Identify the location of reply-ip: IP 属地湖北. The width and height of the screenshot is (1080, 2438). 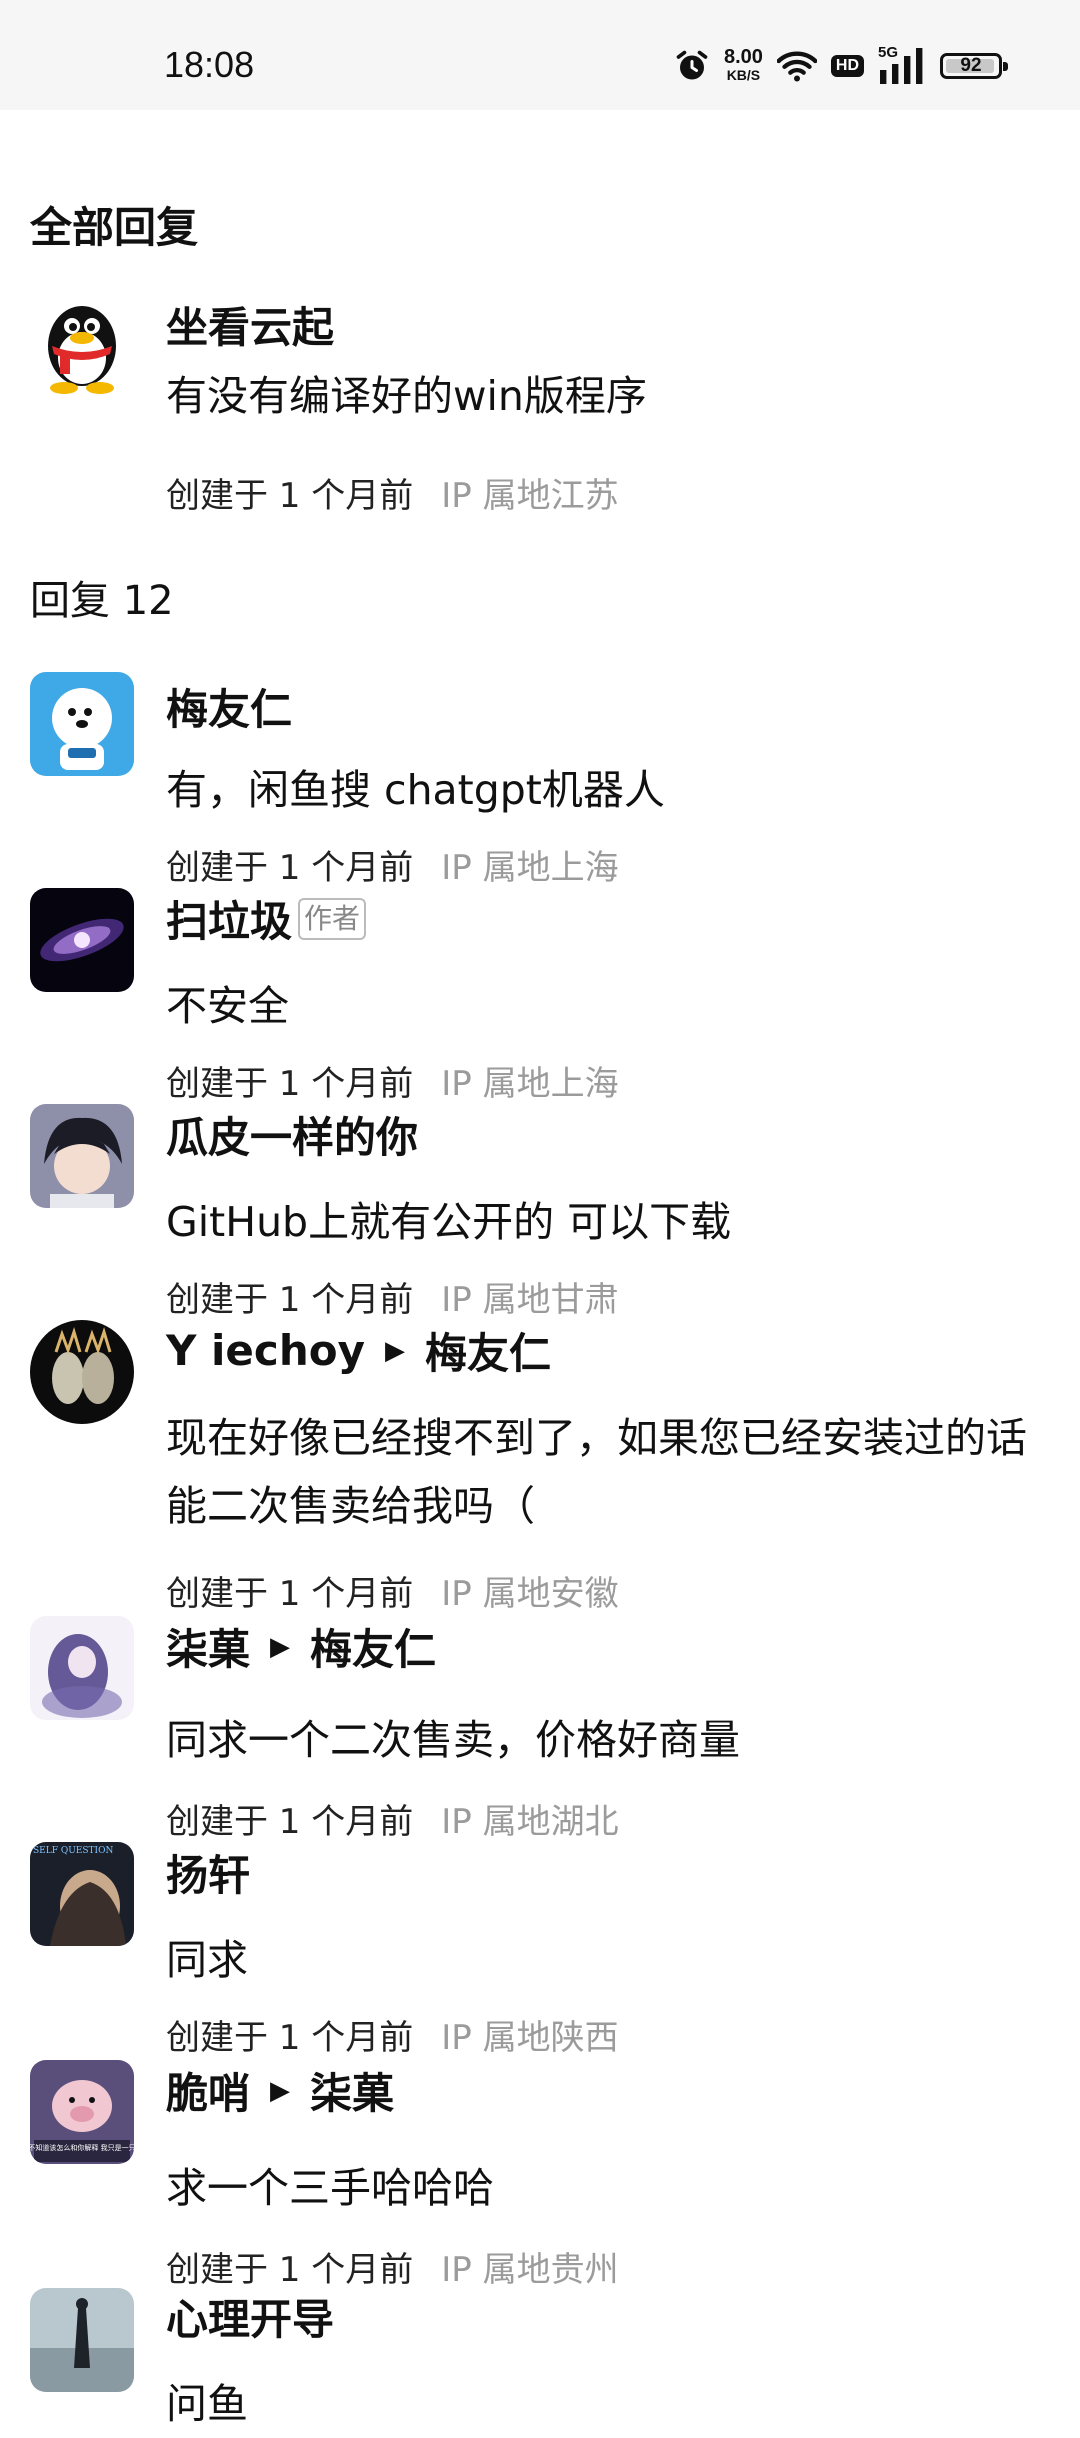
(530, 1822).